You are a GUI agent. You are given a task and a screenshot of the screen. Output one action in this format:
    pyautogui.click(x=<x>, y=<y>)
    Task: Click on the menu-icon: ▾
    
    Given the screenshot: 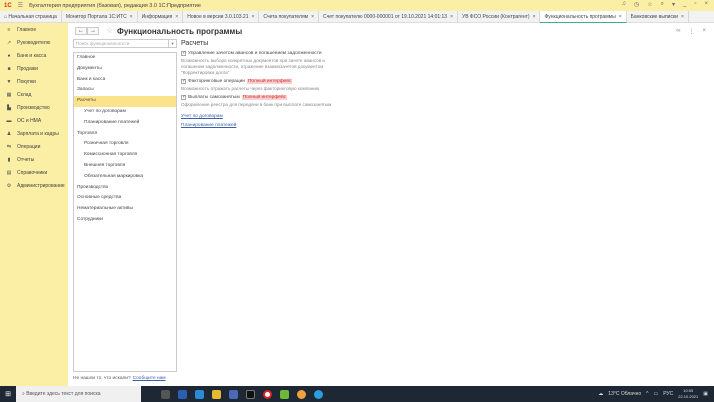 What is the action you would take?
    pyautogui.click(x=673, y=4)
    